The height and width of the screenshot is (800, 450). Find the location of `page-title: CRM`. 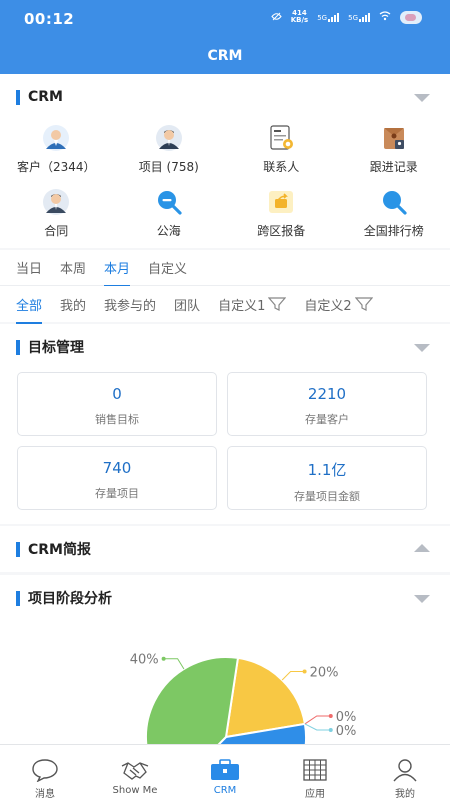

page-title: CRM is located at coordinates (225, 56).